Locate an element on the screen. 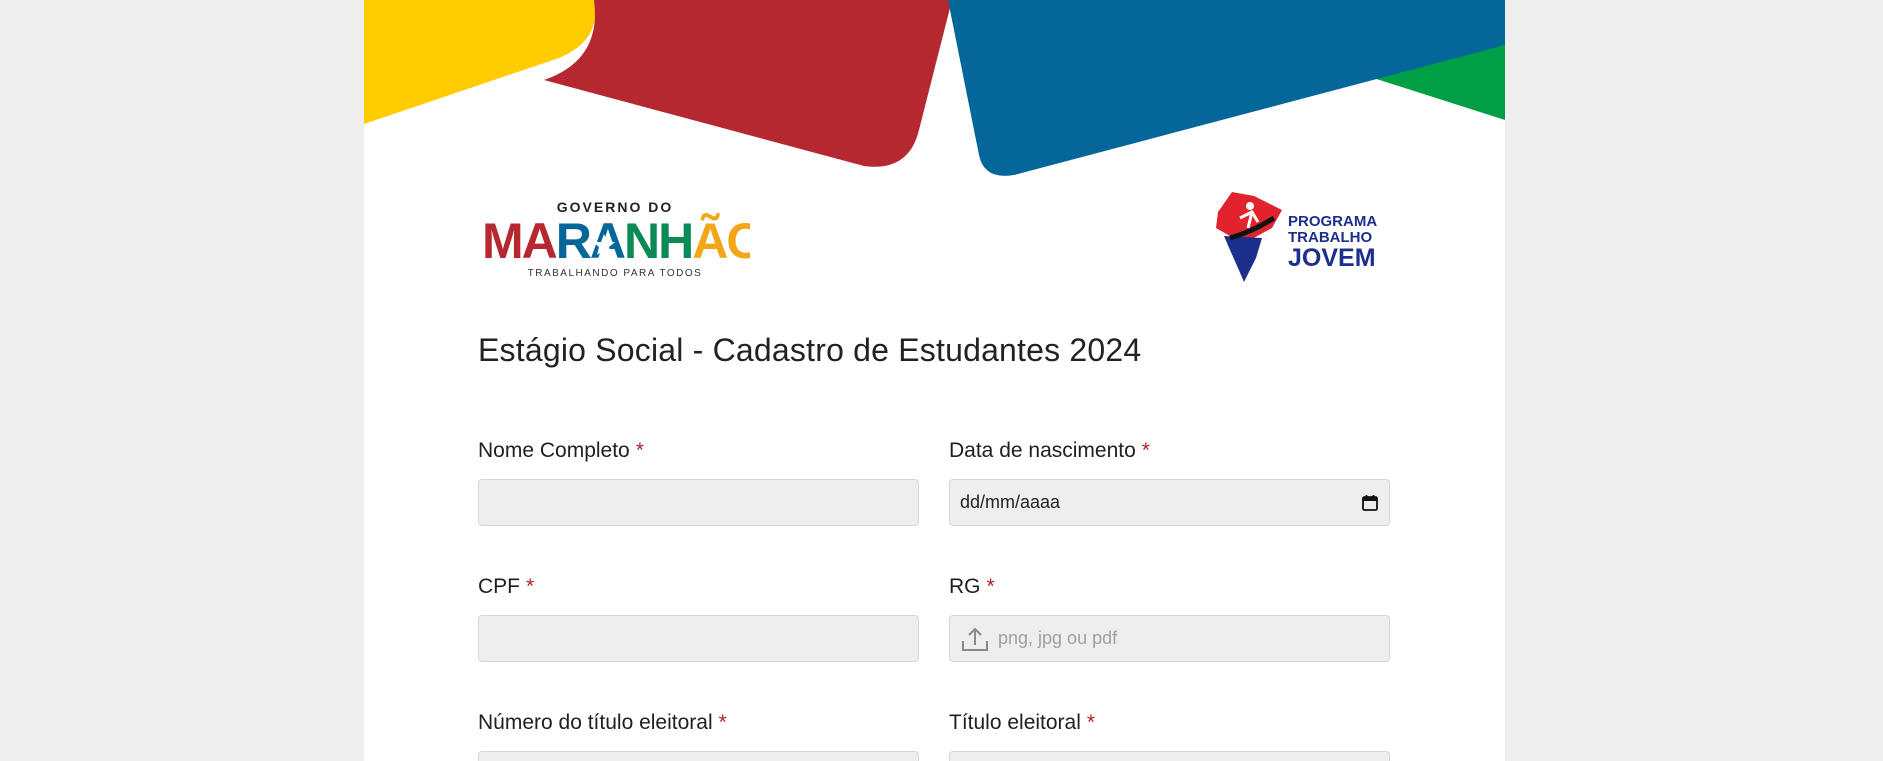  cpf-label: CPF is located at coordinates (499, 586).